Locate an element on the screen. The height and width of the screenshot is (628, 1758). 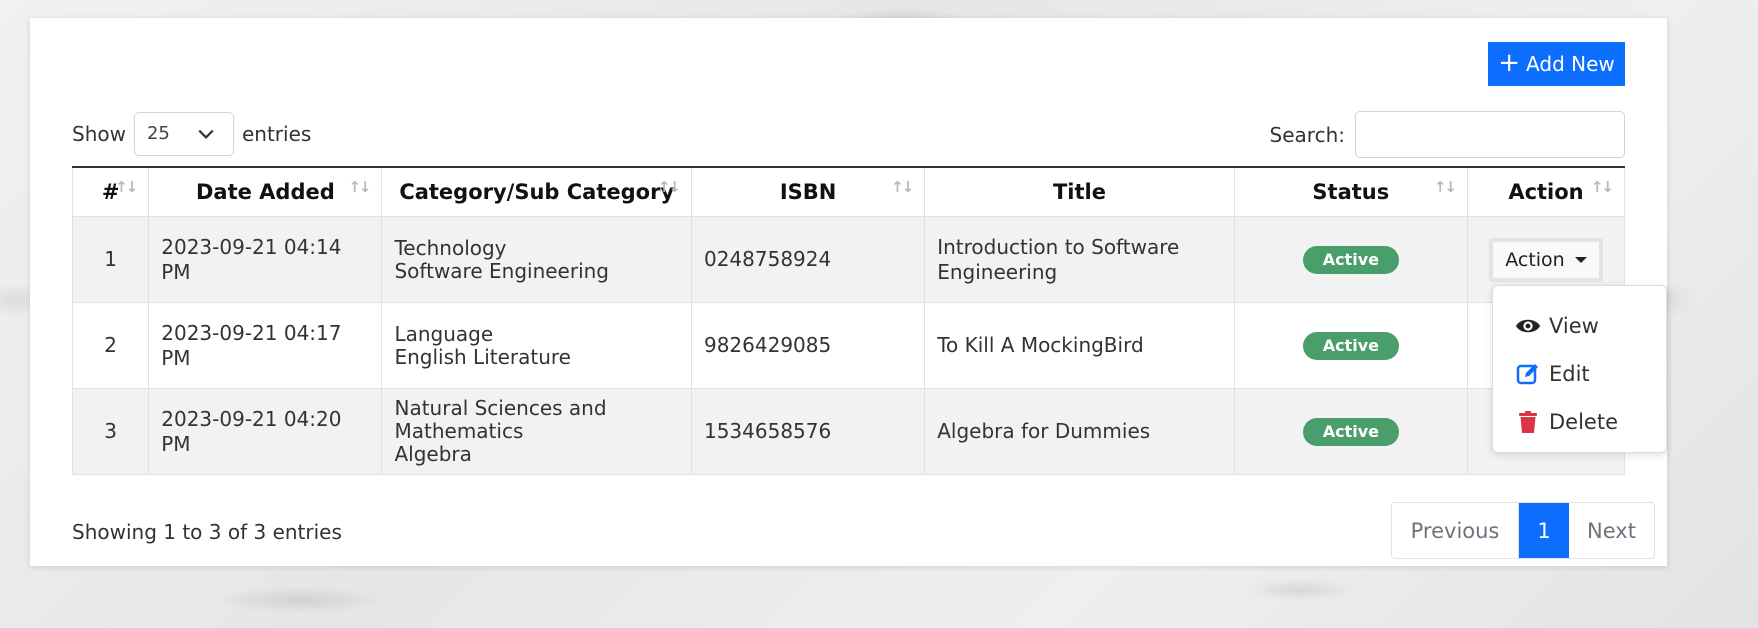
category-cell: Language English Literature is located at coordinates (536, 345).